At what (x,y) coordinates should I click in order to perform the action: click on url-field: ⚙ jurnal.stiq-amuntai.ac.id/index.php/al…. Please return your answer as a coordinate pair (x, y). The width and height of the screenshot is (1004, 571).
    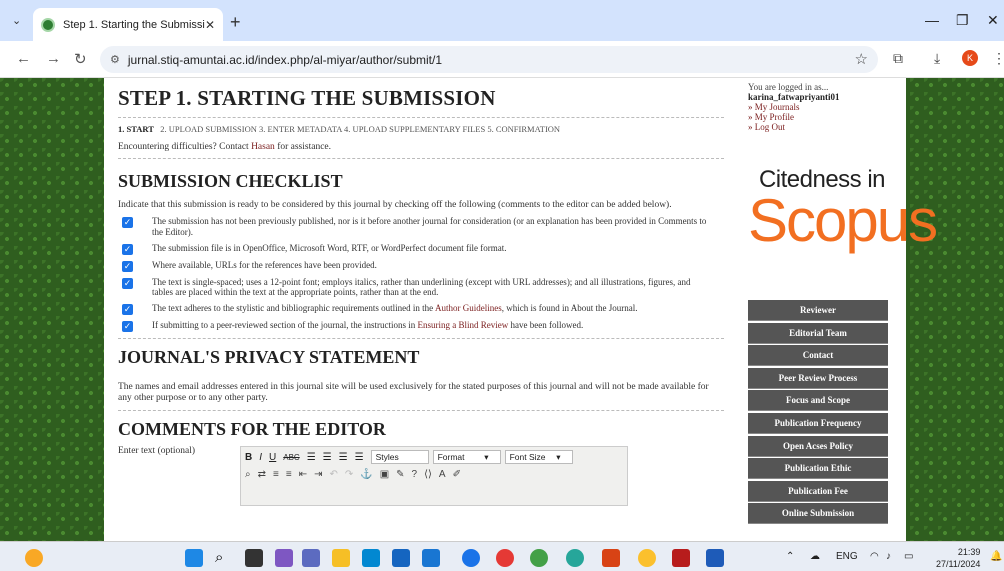
    Looking at the image, I should click on (489, 59).